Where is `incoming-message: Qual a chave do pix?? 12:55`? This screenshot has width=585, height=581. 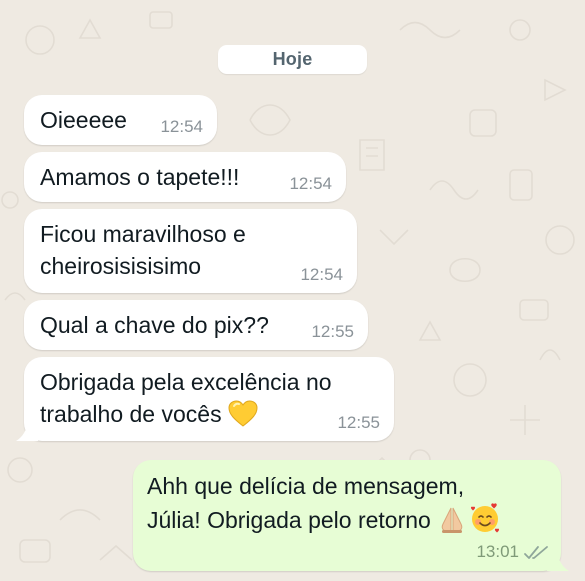
incoming-message: Qual a chave do pix?? 12:55 is located at coordinates (196, 325).